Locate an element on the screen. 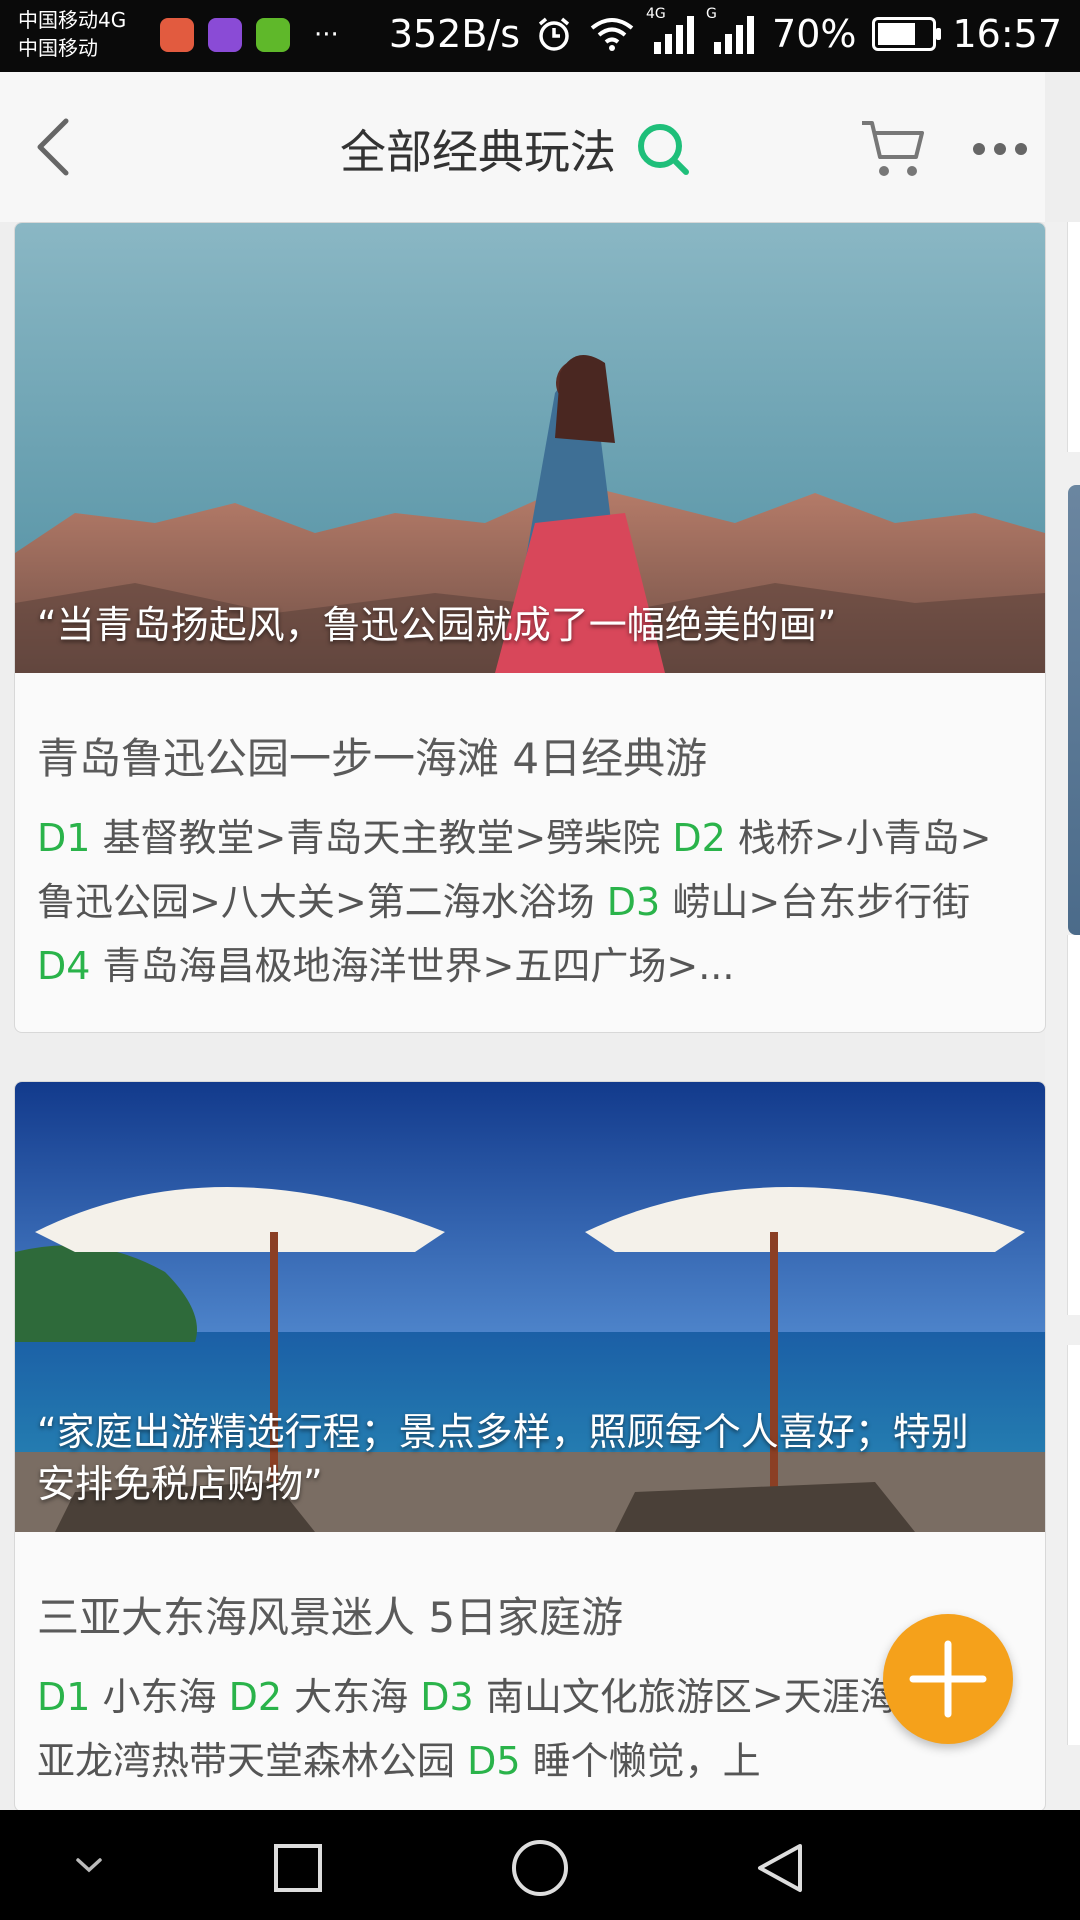 This screenshot has height=1920, width=1080. wifi-icon is located at coordinates (612, 34).